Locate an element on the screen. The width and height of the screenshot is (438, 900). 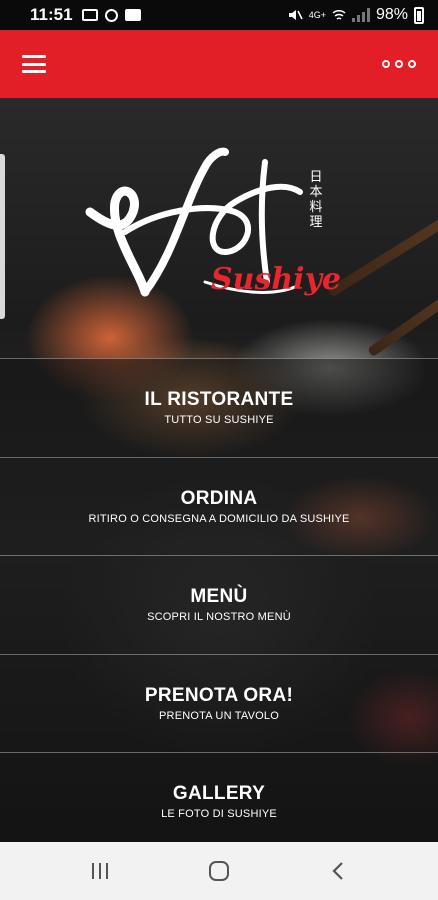
image-icon is located at coordinates (132, 15).